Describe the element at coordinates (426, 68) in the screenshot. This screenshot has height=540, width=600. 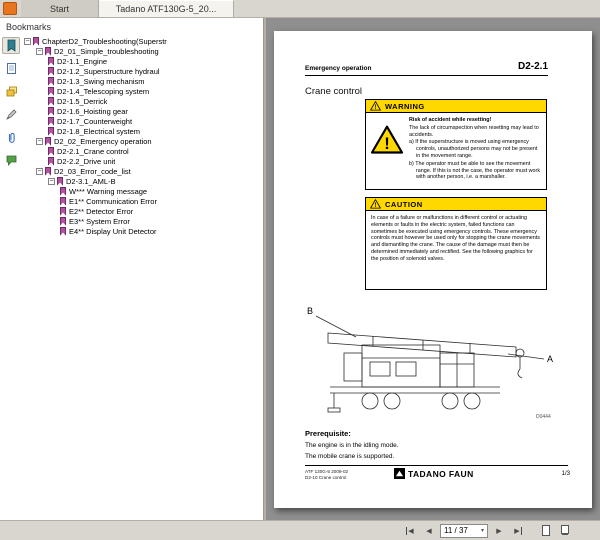
I see `page-header: Emergency operation D2-2.1` at that location.